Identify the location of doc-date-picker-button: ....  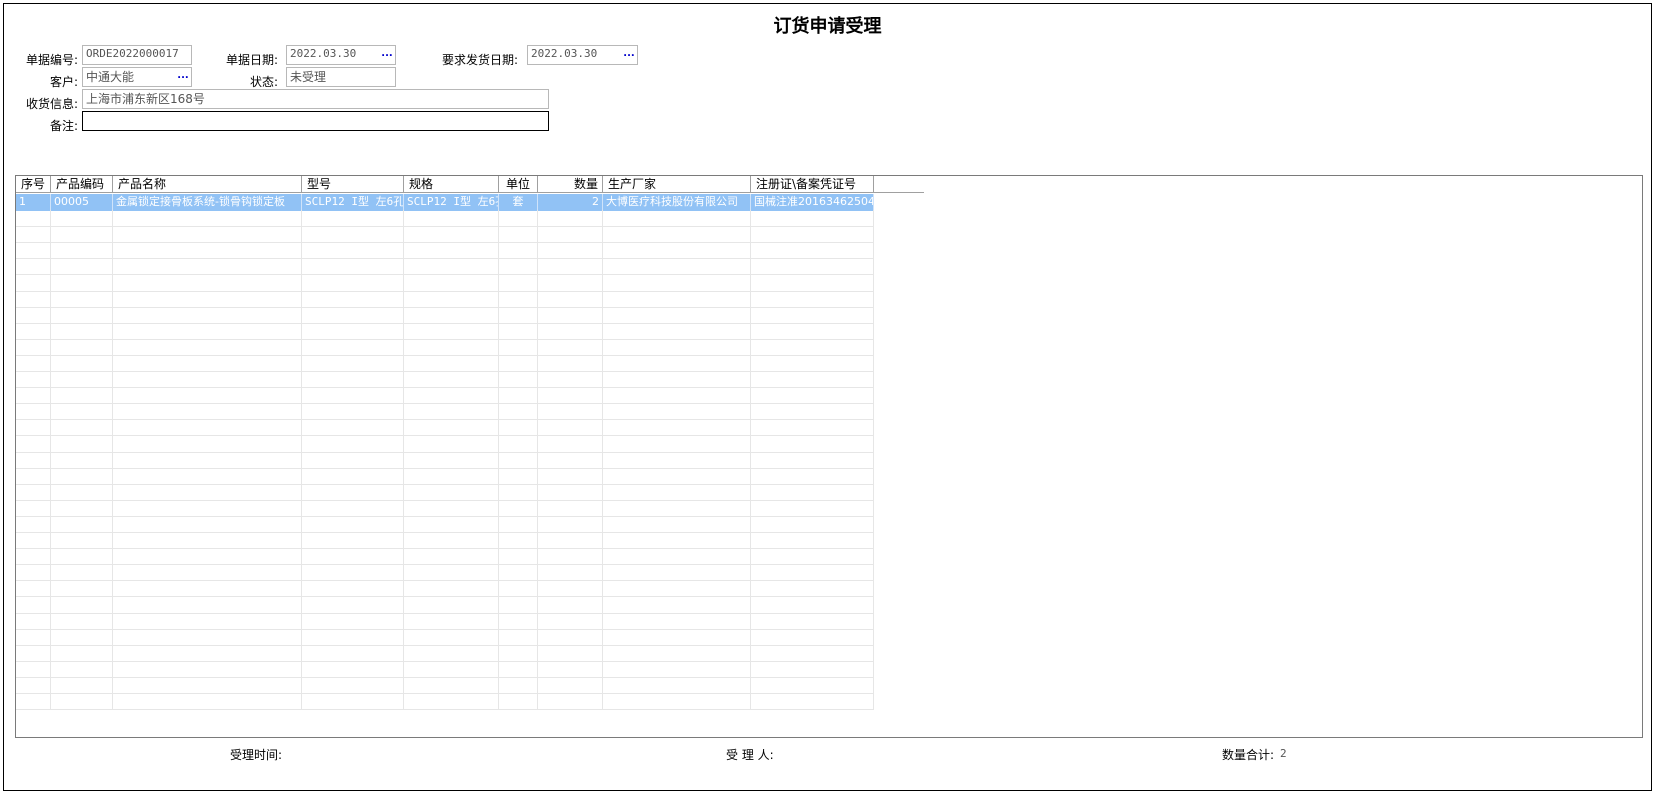
(387, 56).